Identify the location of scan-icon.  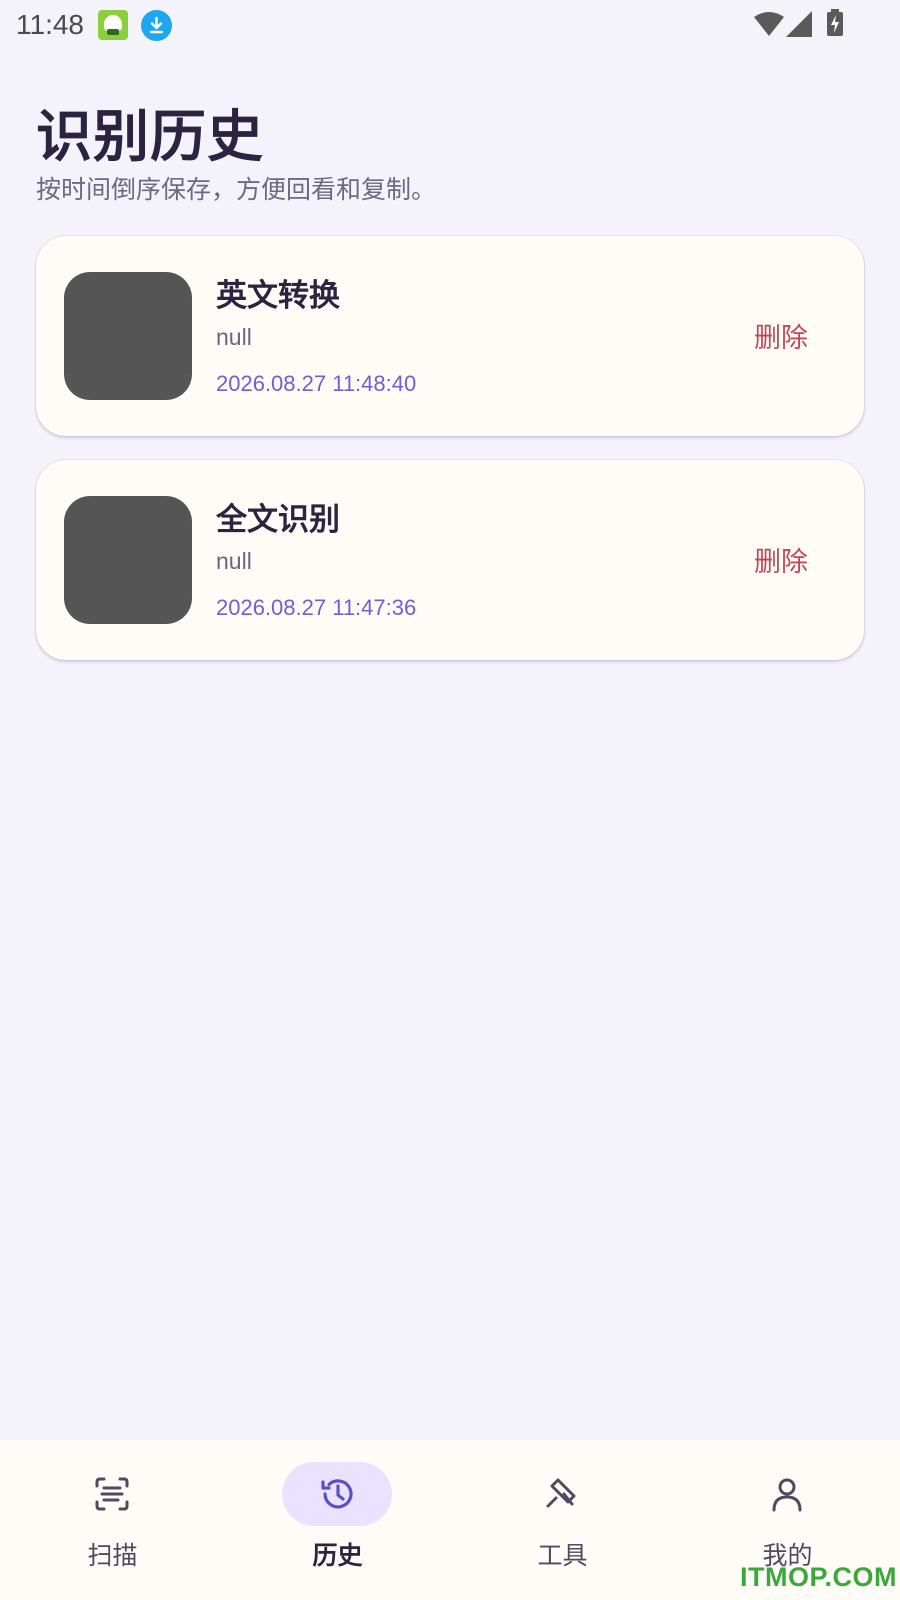
(112, 1494).